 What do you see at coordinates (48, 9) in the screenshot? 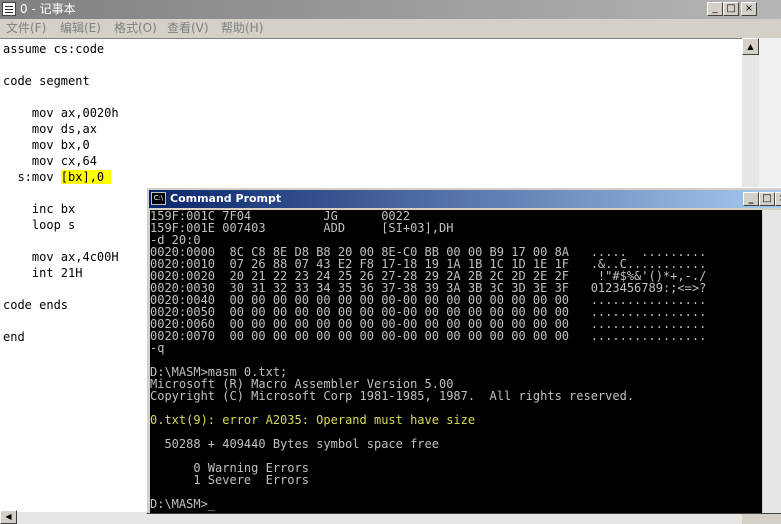
I see `notepad-window-title: 0 - 记事本` at bounding box center [48, 9].